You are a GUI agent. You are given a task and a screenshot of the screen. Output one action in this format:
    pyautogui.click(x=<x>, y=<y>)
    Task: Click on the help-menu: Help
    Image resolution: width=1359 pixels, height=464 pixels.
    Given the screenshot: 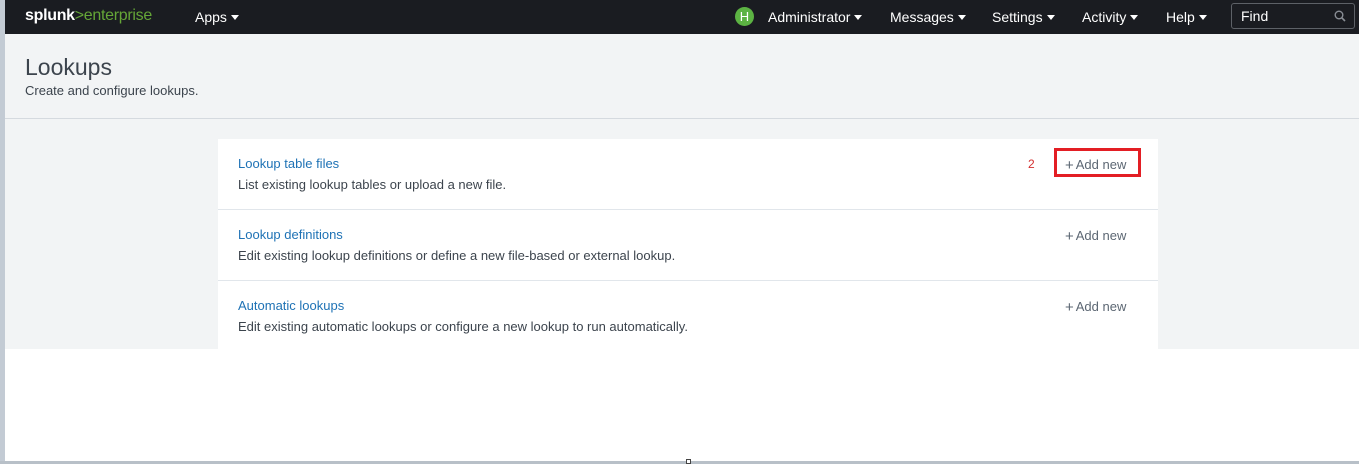 What is the action you would take?
    pyautogui.click(x=1186, y=17)
    